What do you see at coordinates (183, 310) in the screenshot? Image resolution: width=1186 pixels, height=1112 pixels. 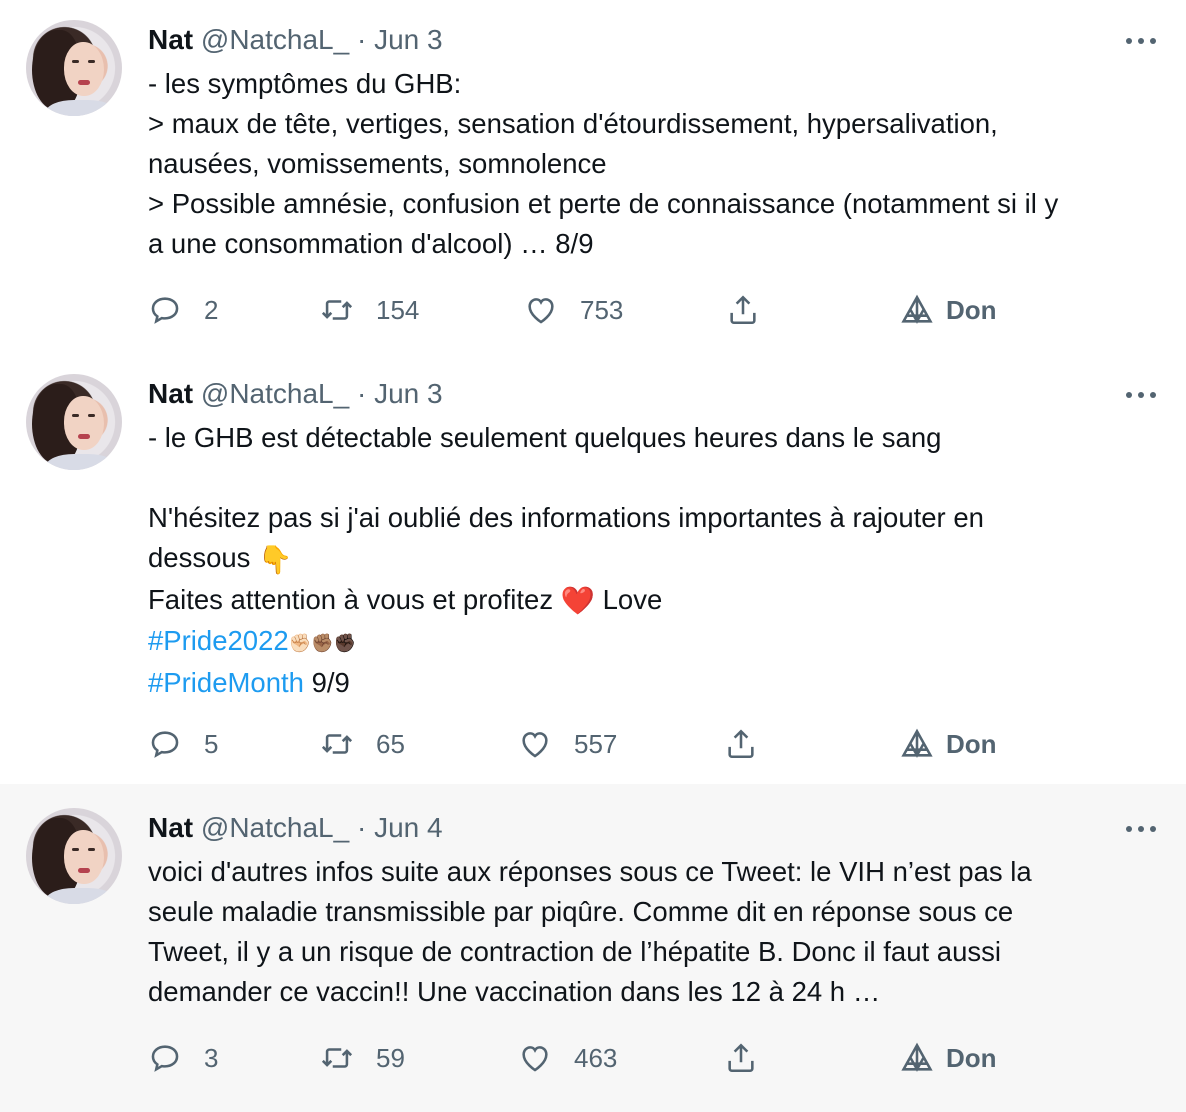 I see `reply-button: 2` at bounding box center [183, 310].